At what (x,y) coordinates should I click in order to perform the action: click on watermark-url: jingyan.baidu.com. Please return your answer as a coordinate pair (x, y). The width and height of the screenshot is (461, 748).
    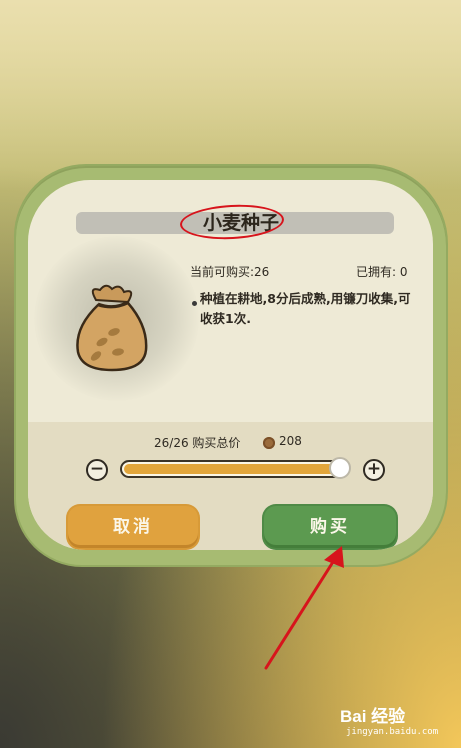
    Looking at the image, I should click on (392, 732).